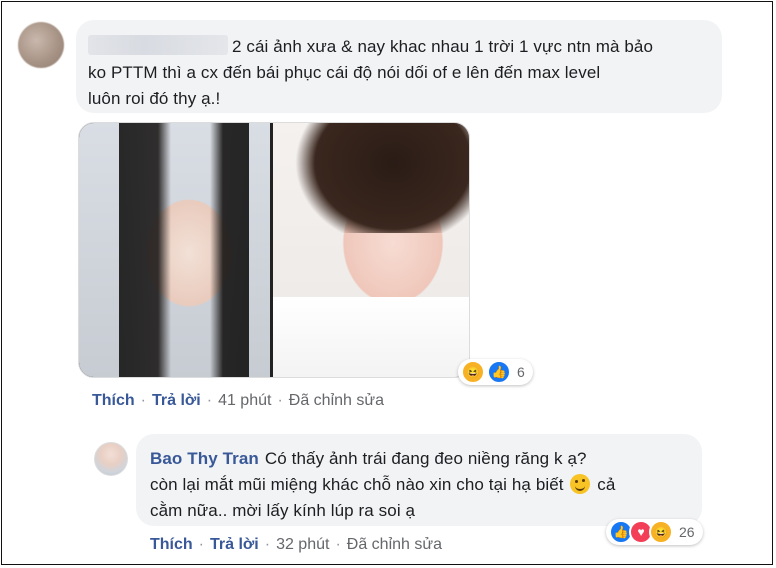 The image size is (776, 568). I want to click on comment-line-3: luôn roi đó thy ạ.!, so click(154, 98).